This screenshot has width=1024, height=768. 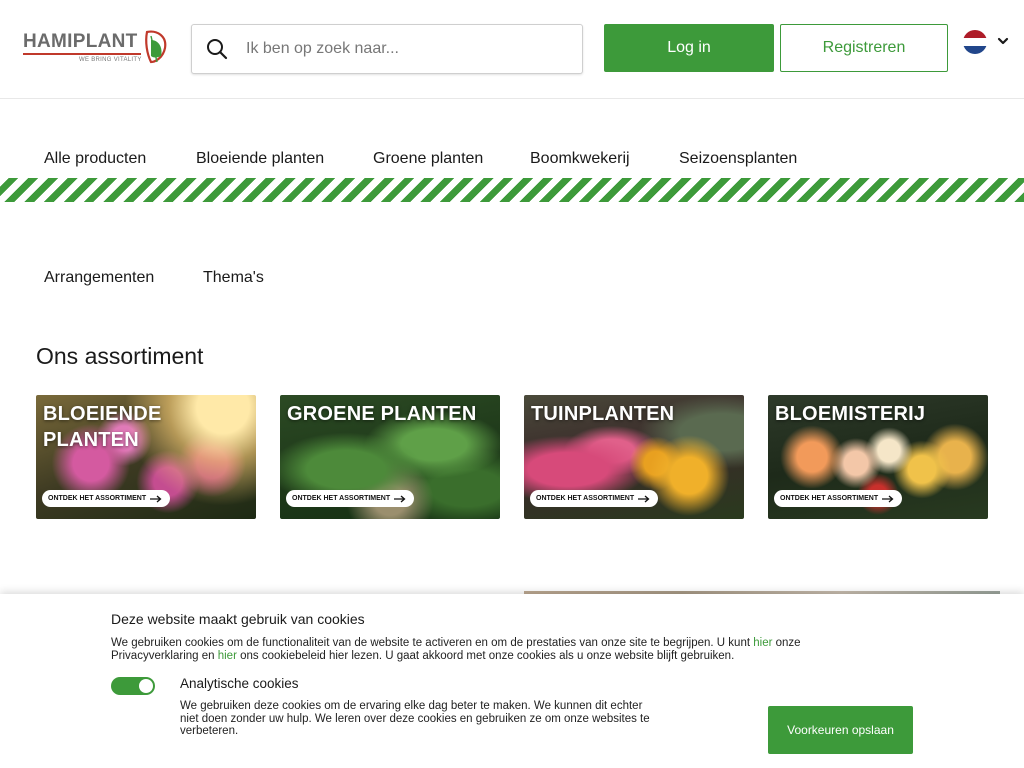 What do you see at coordinates (146, 457) in the screenshot?
I see `card-bloeiende-planten: BLOEIENDE PLANTEN ONTDEK HET ASSORTIMENT` at bounding box center [146, 457].